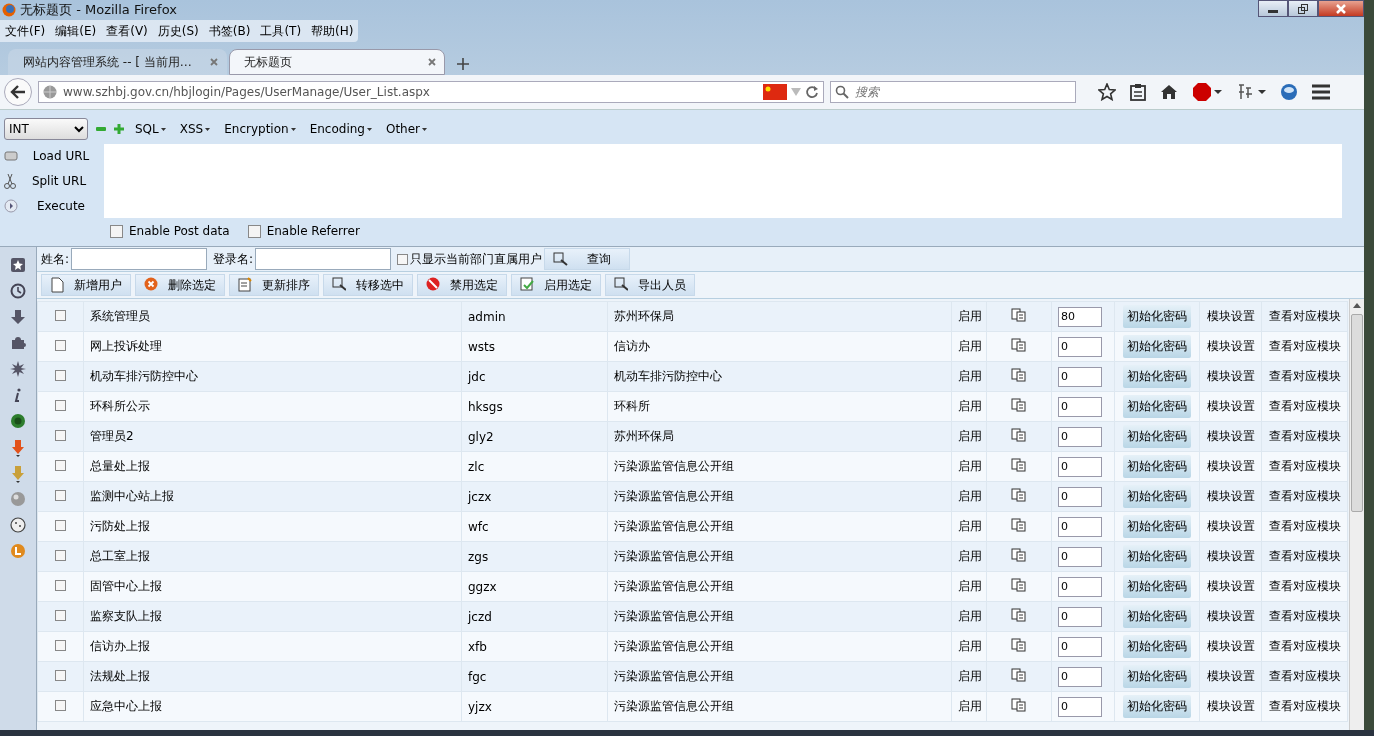  I want to click on table-cell: xfb, so click(534, 646).